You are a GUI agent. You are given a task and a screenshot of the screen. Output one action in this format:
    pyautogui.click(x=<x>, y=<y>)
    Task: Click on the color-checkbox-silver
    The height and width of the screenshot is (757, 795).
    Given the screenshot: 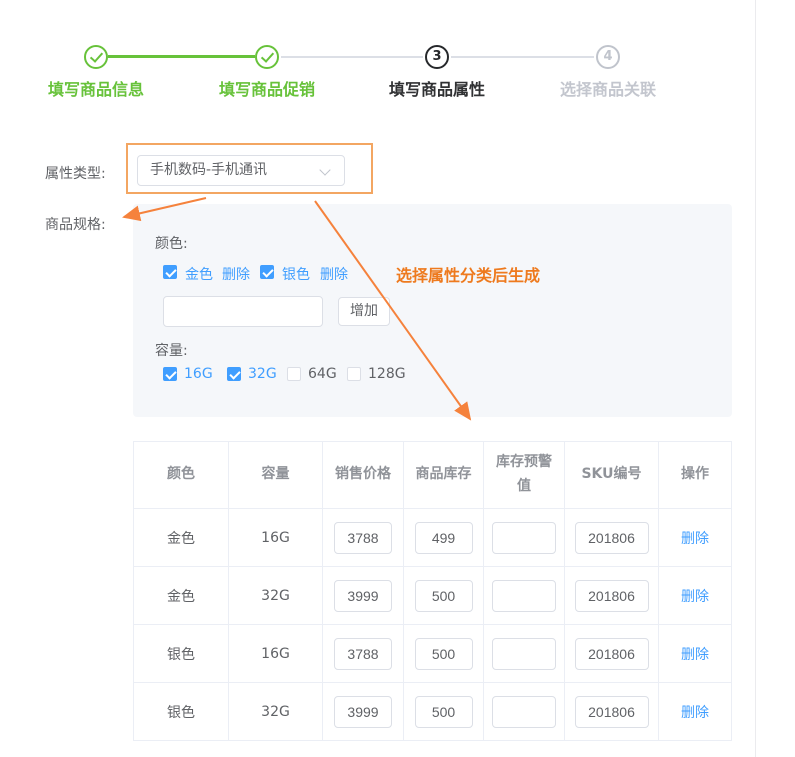 What is the action you would take?
    pyautogui.click(x=267, y=272)
    